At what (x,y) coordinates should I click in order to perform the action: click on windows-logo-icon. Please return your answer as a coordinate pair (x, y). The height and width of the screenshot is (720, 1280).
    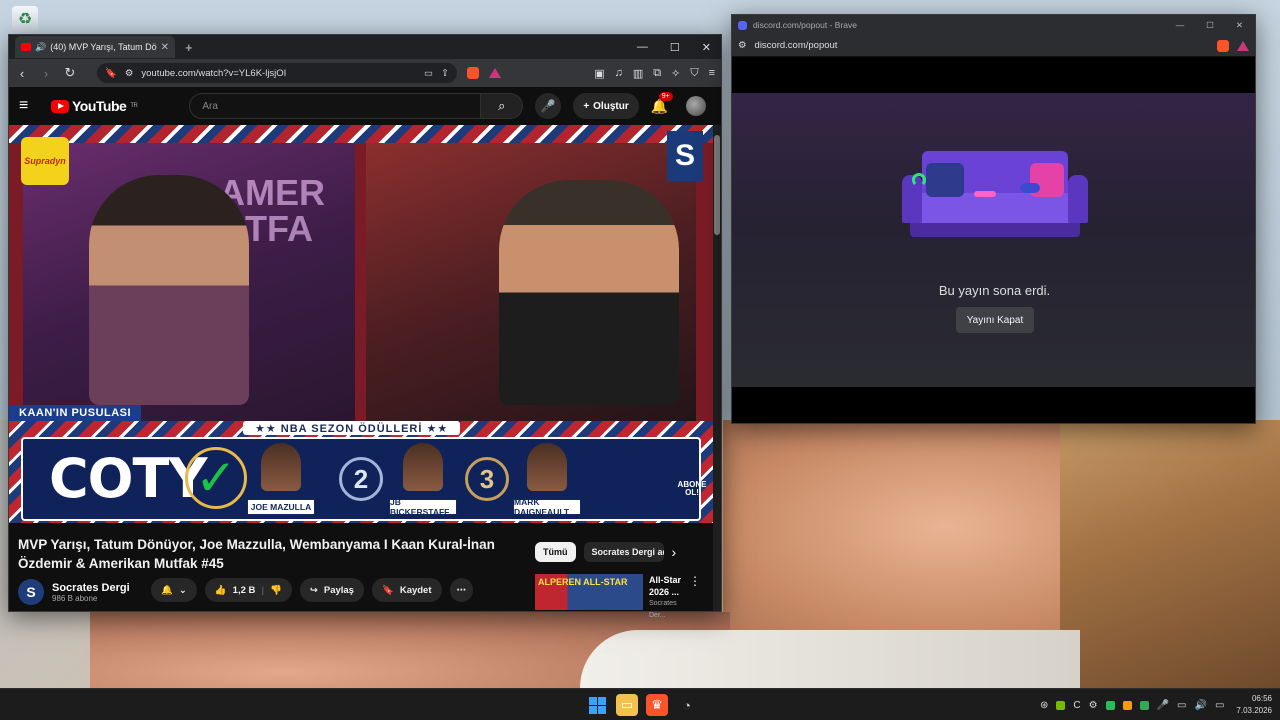
    Looking at the image, I should click on (597, 705).